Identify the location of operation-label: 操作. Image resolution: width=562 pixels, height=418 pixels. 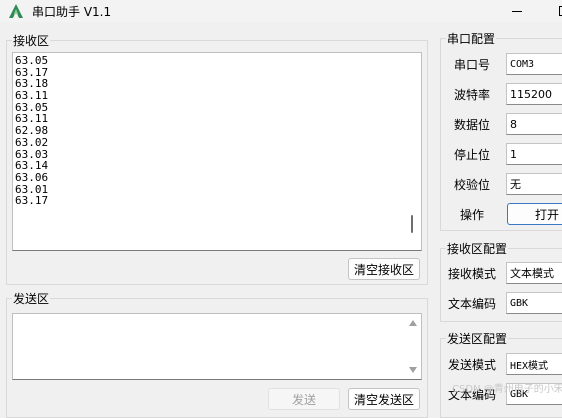
(472, 215).